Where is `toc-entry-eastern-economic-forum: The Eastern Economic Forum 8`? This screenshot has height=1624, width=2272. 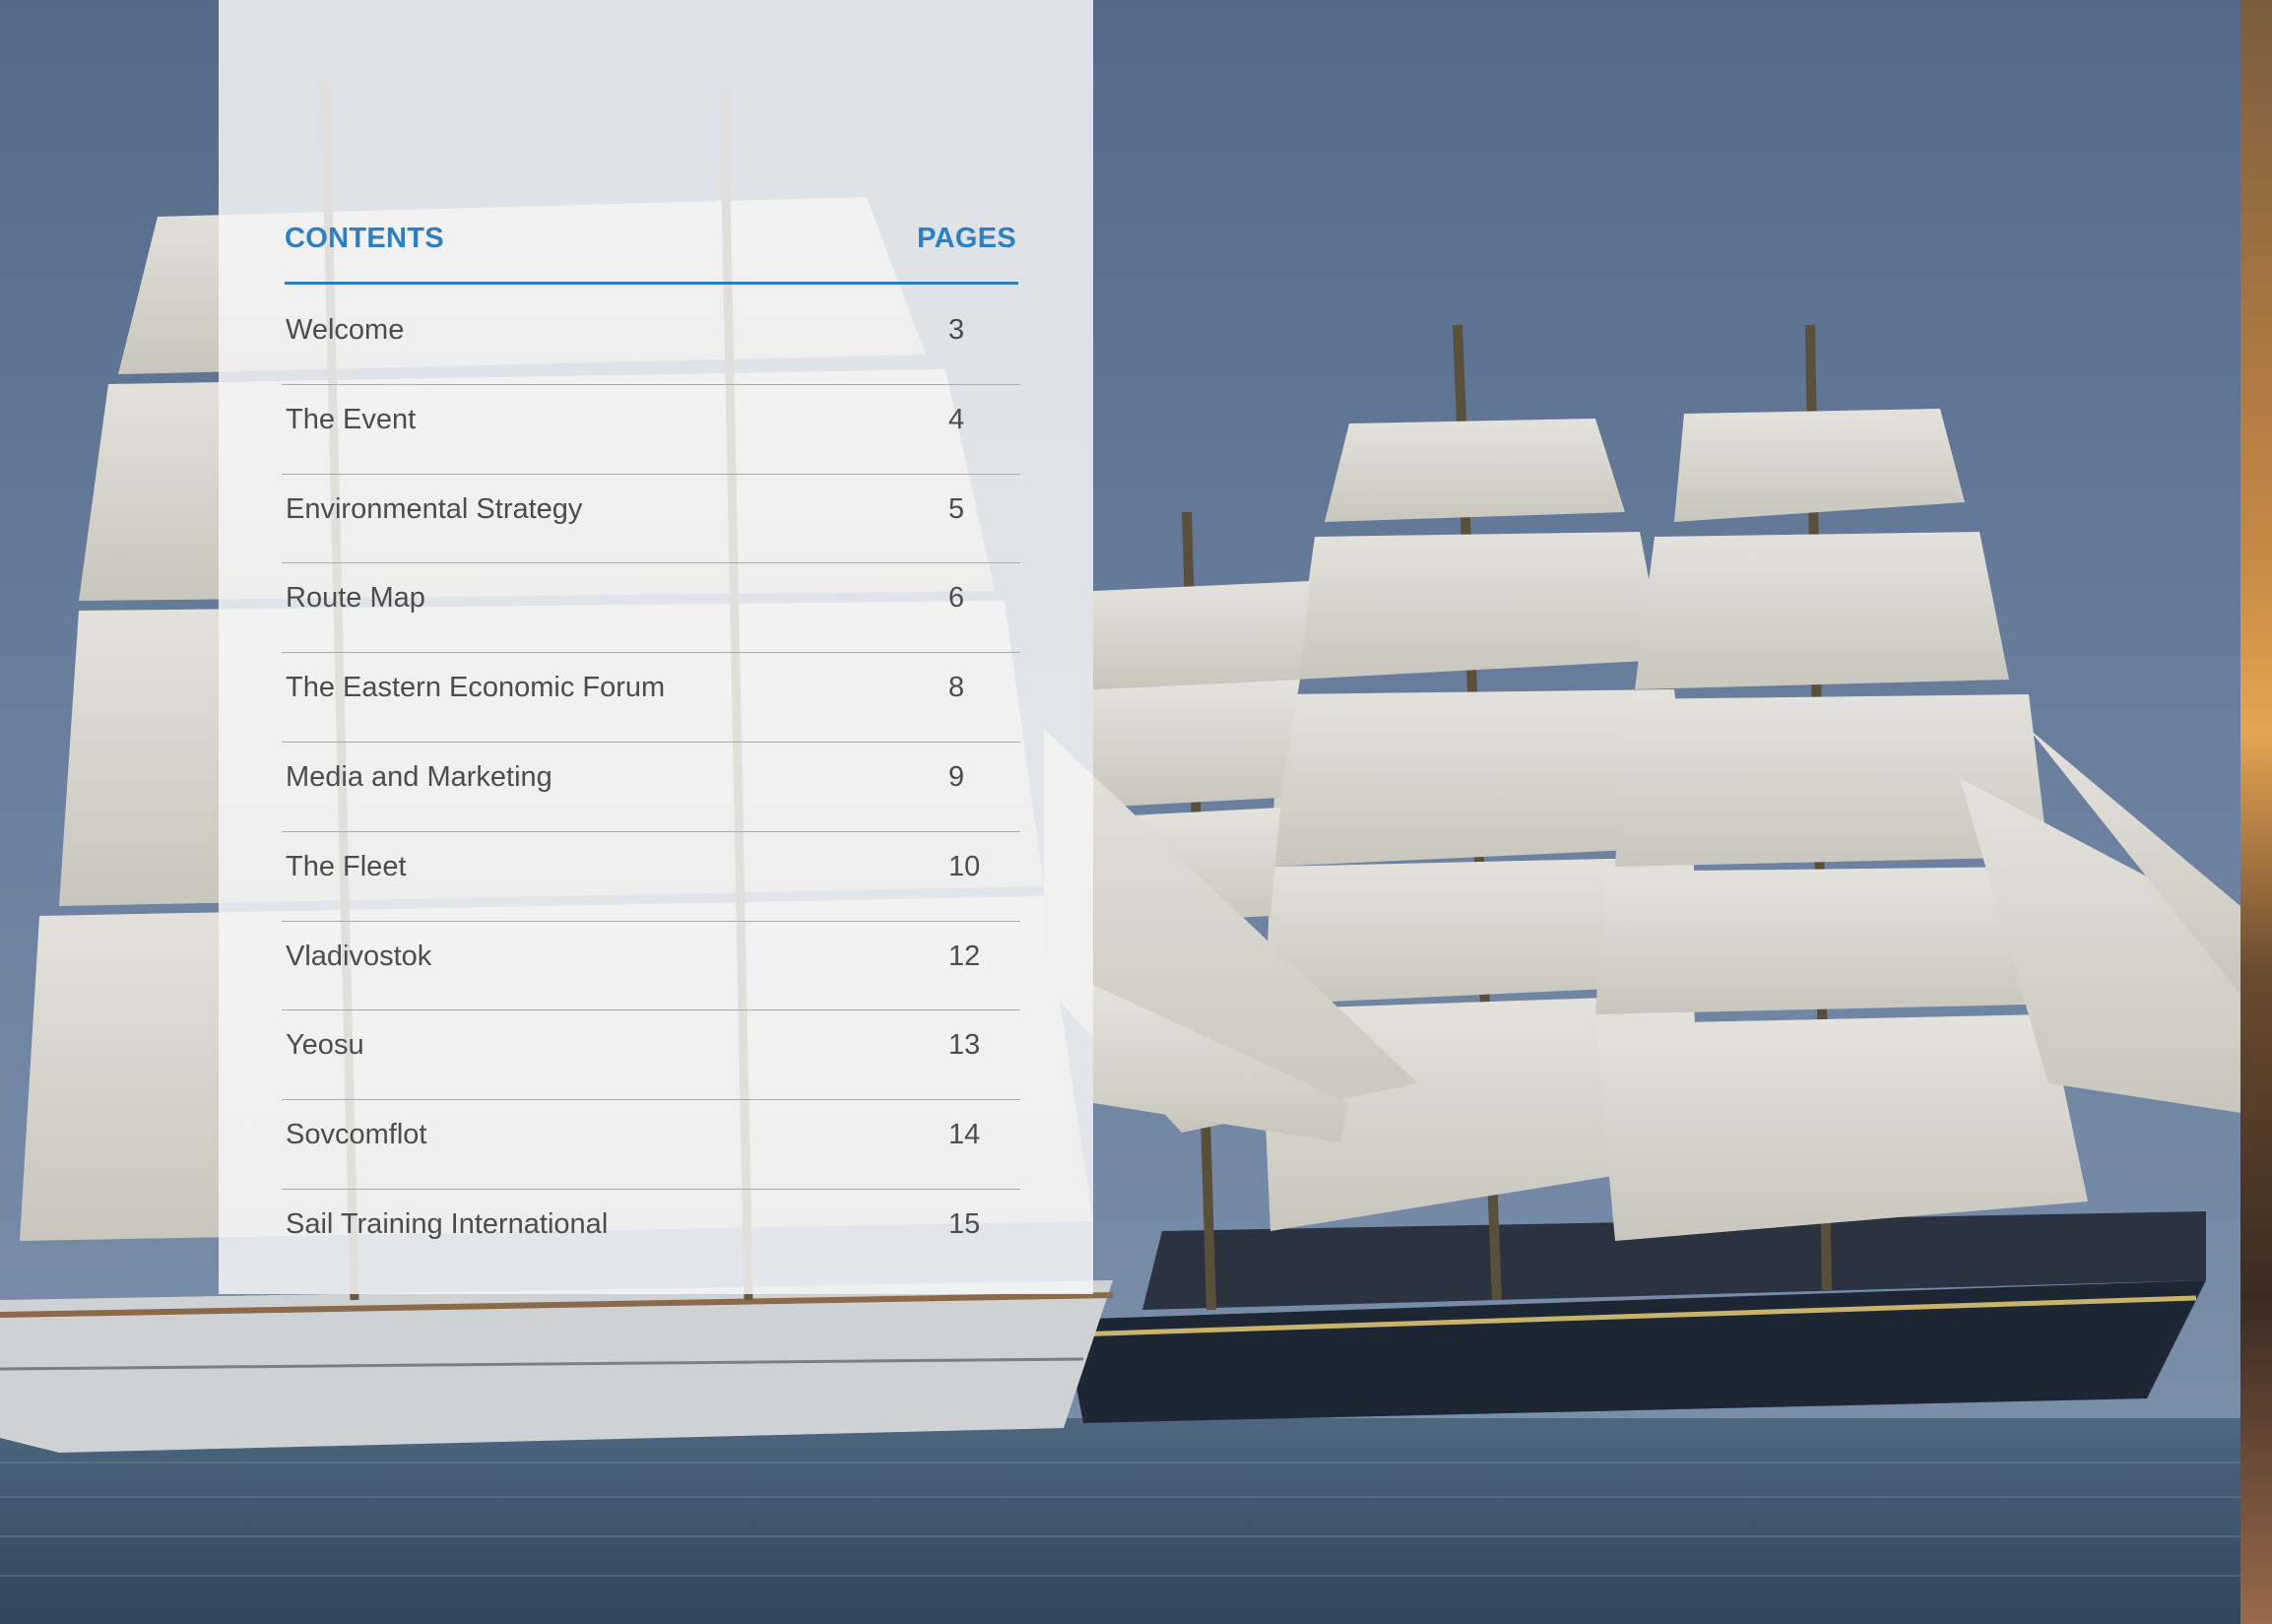 toc-entry-eastern-economic-forum: The Eastern Economic Forum 8 is located at coordinates (651, 698).